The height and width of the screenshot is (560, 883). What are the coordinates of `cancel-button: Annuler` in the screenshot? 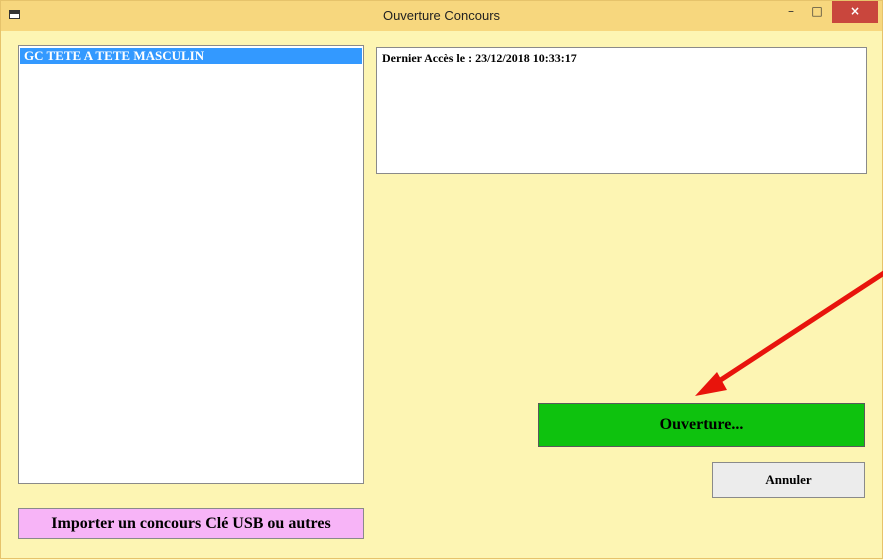 It's located at (788, 480).